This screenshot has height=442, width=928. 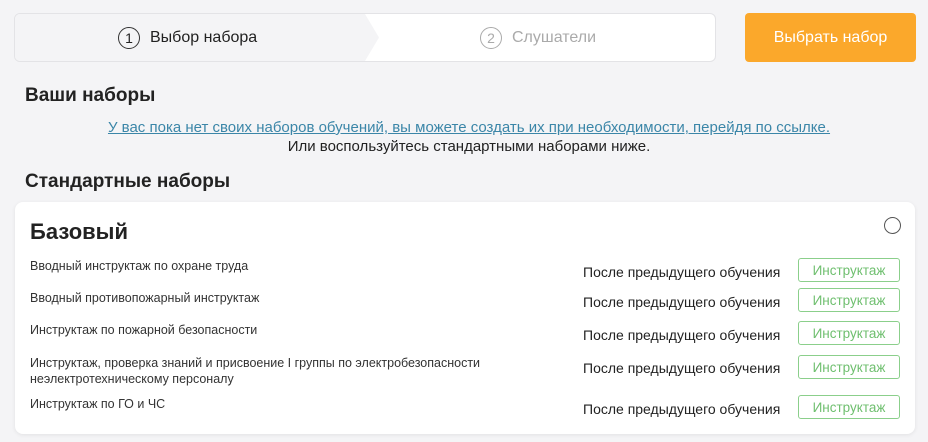 I want to click on stepper: 1 Выбор набора 2 Слушатели, so click(x=365, y=37).